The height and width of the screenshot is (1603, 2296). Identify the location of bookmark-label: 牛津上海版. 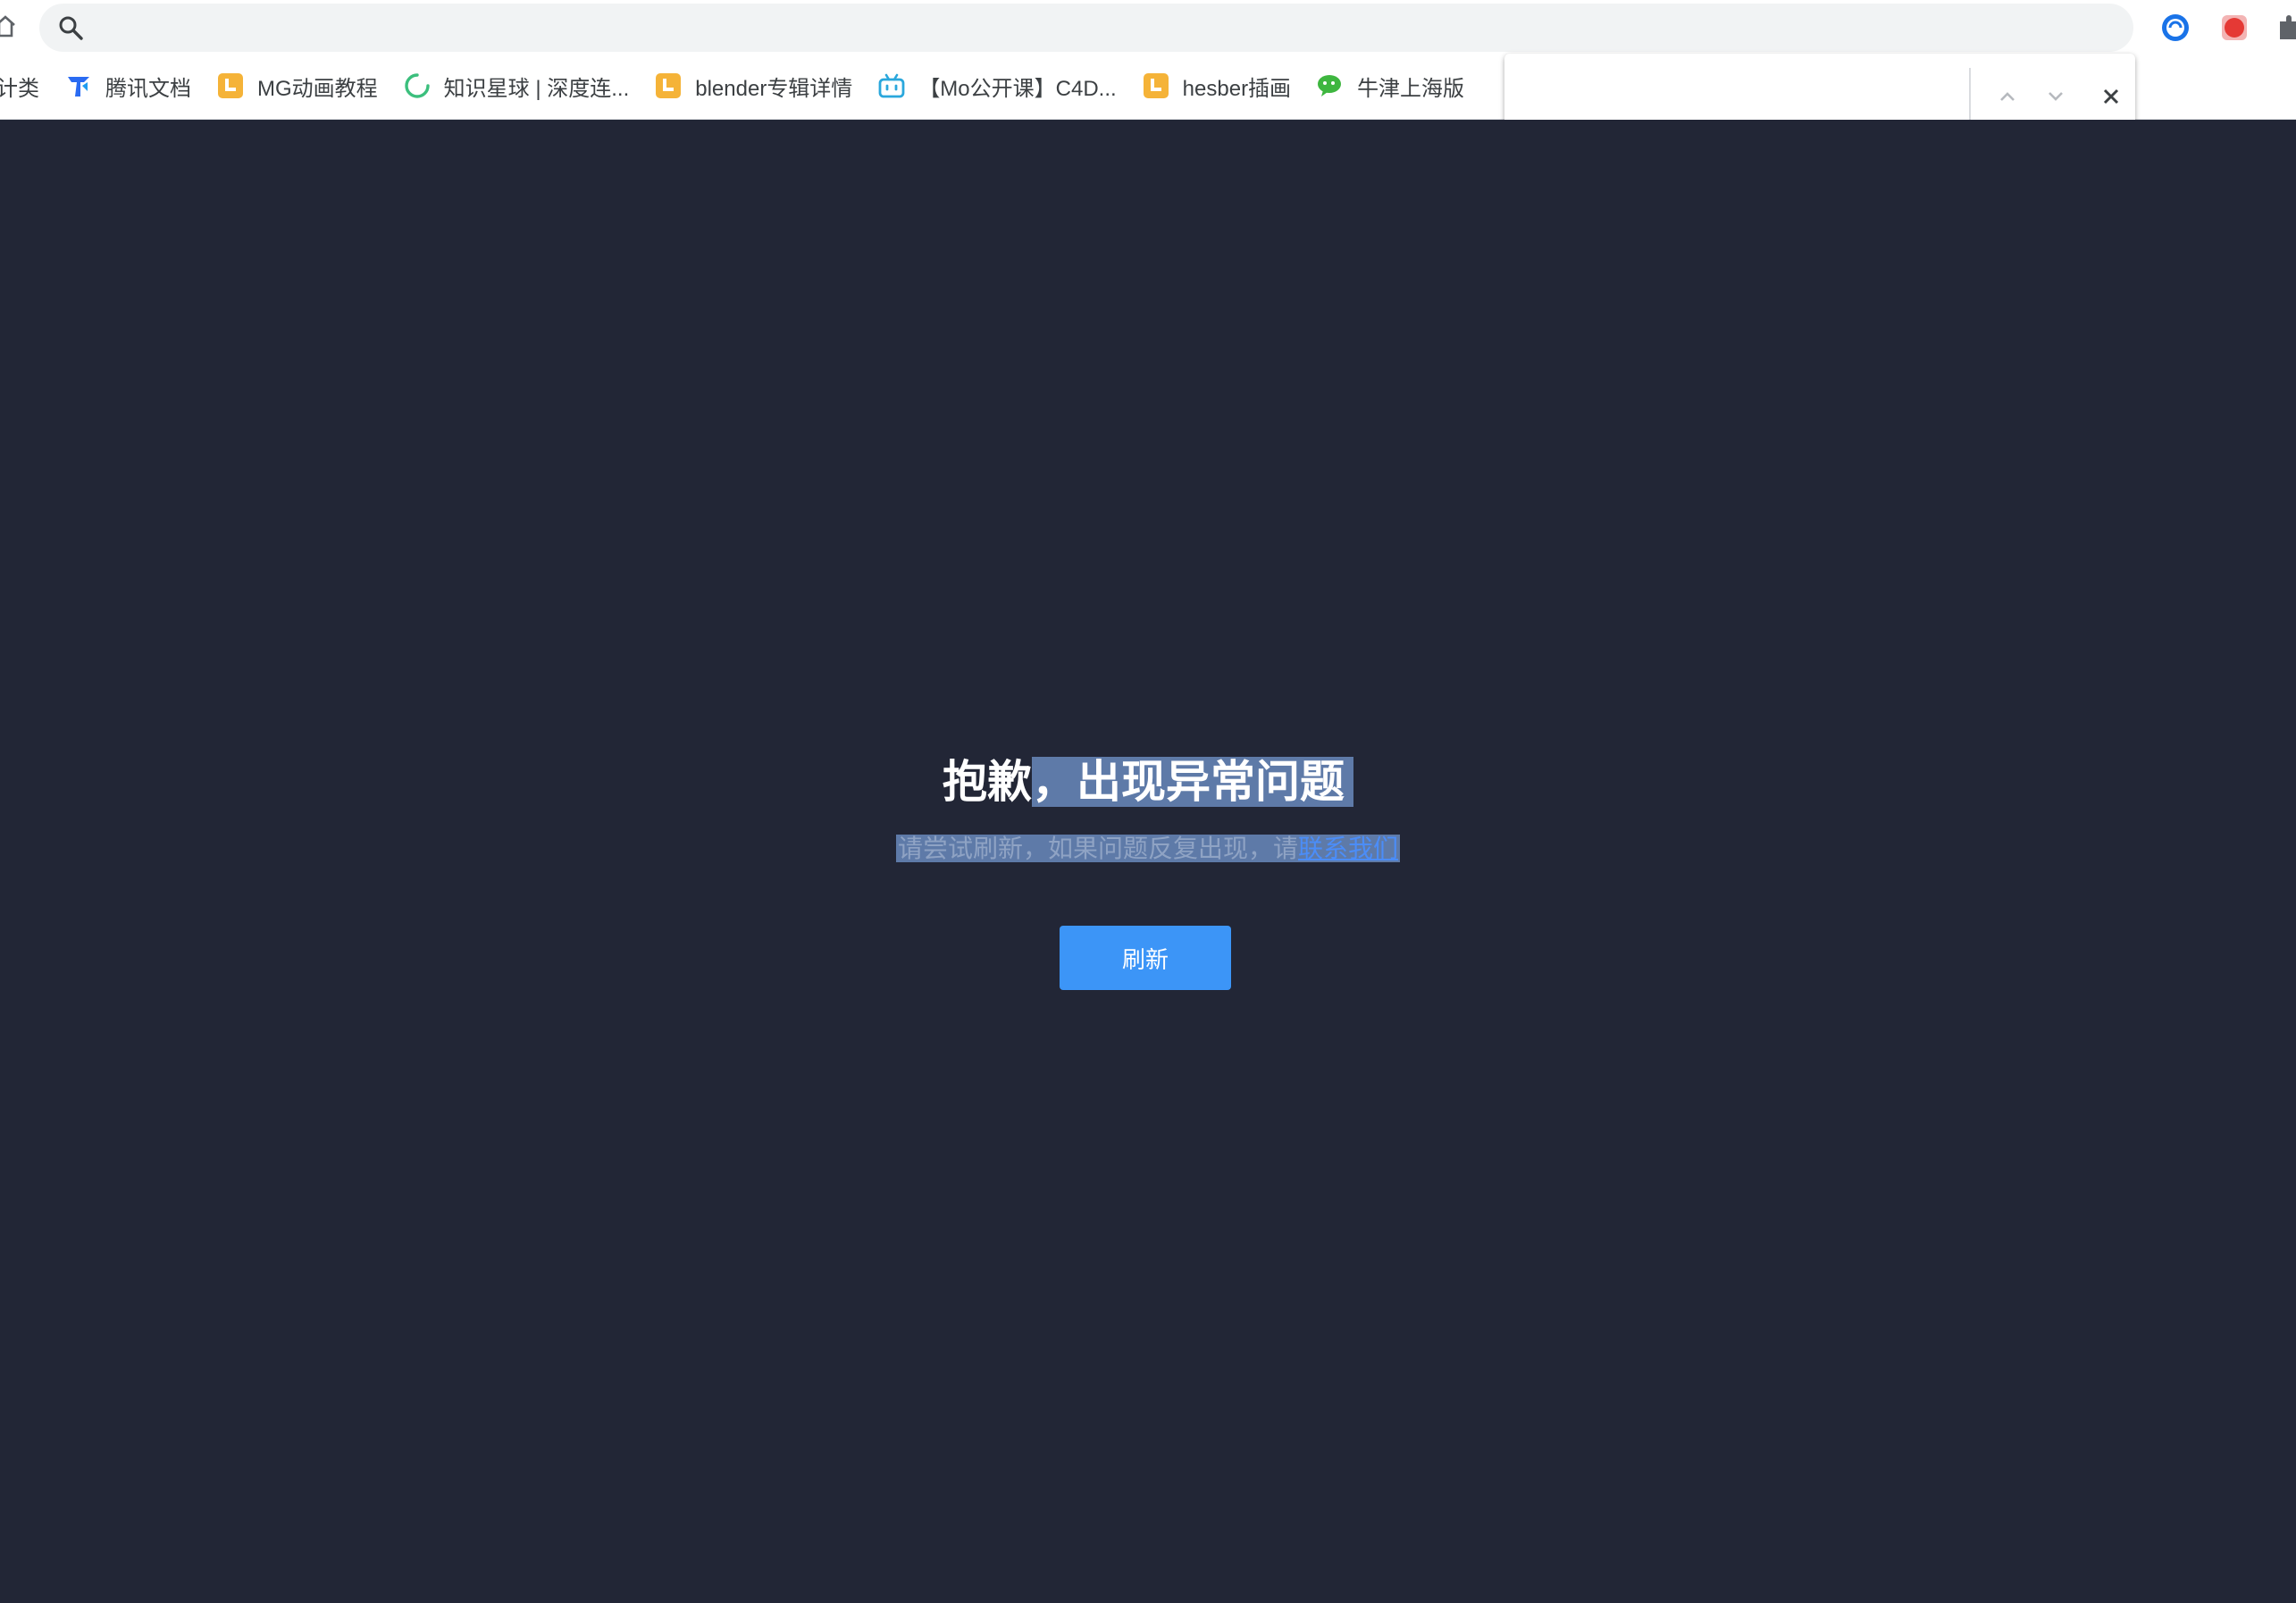
(1411, 88).